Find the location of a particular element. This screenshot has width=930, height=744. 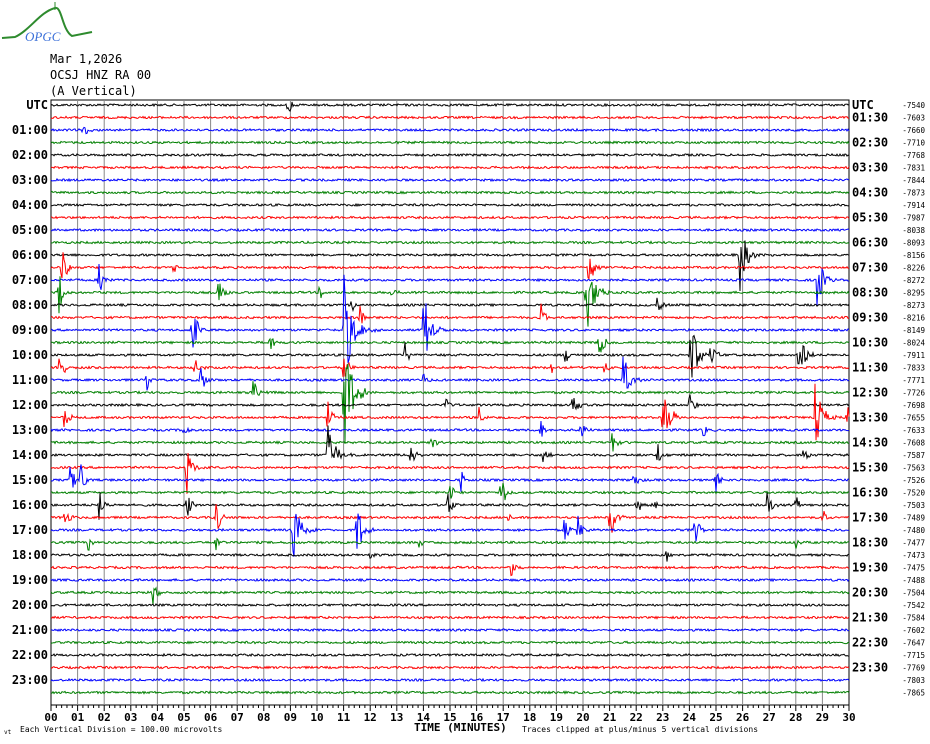

left-time-label: 20:00 is located at coordinates (30, 605).